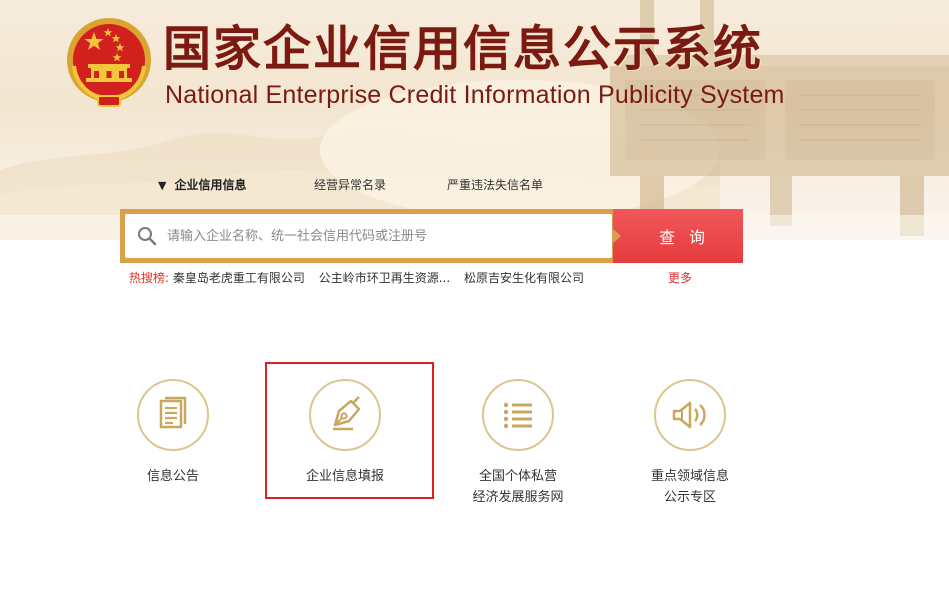 The height and width of the screenshot is (601, 949). What do you see at coordinates (617, 236) in the screenshot?
I see `search-button-notch` at bounding box center [617, 236].